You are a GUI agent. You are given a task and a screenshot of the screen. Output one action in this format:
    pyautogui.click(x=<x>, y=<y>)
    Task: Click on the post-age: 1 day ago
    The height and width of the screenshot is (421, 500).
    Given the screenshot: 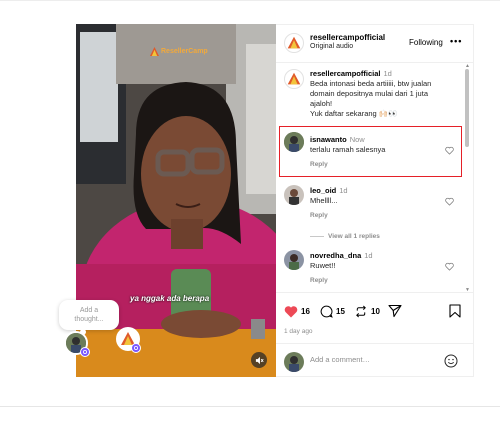 What is the action you would take?
    pyautogui.click(x=298, y=331)
    